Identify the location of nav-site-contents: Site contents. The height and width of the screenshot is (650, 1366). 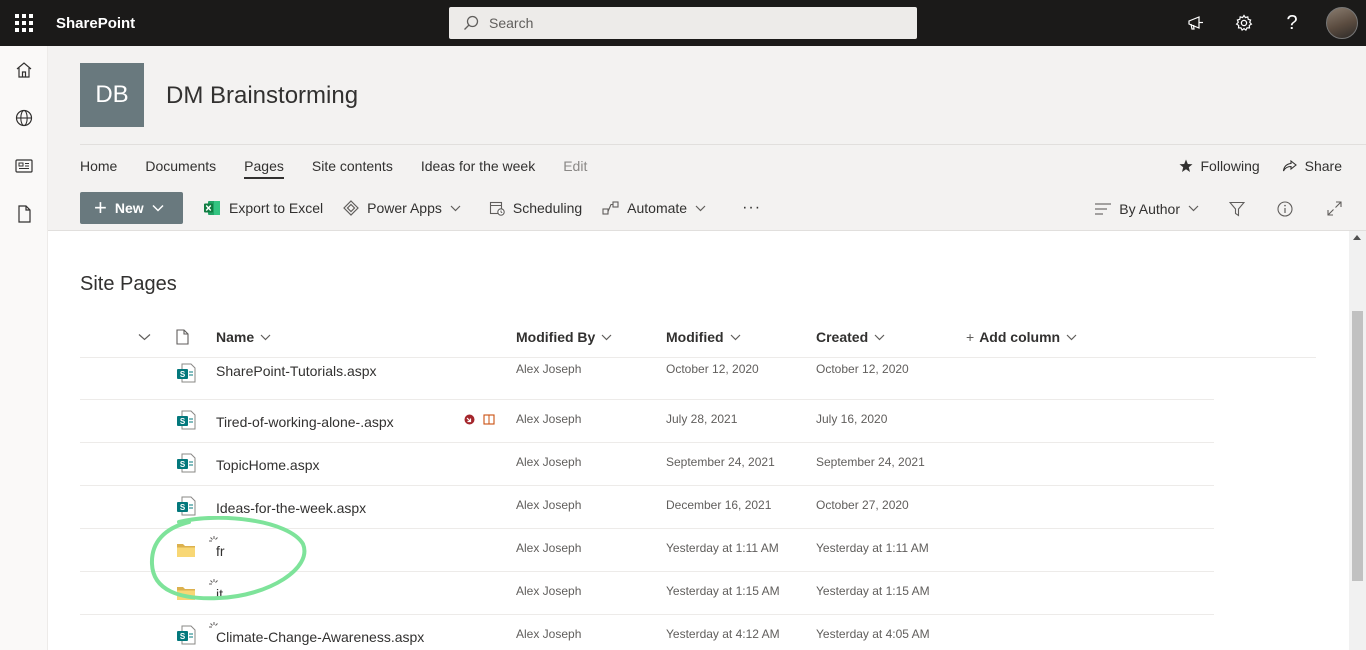
(352, 166).